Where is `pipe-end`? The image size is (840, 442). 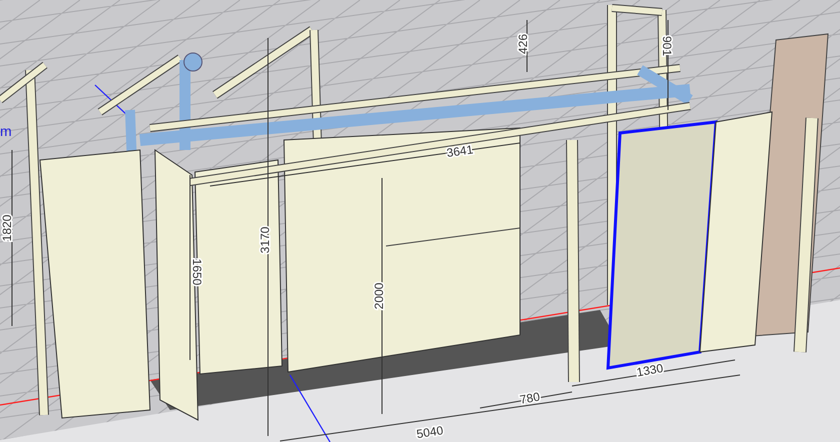 pipe-end is located at coordinates (193, 62).